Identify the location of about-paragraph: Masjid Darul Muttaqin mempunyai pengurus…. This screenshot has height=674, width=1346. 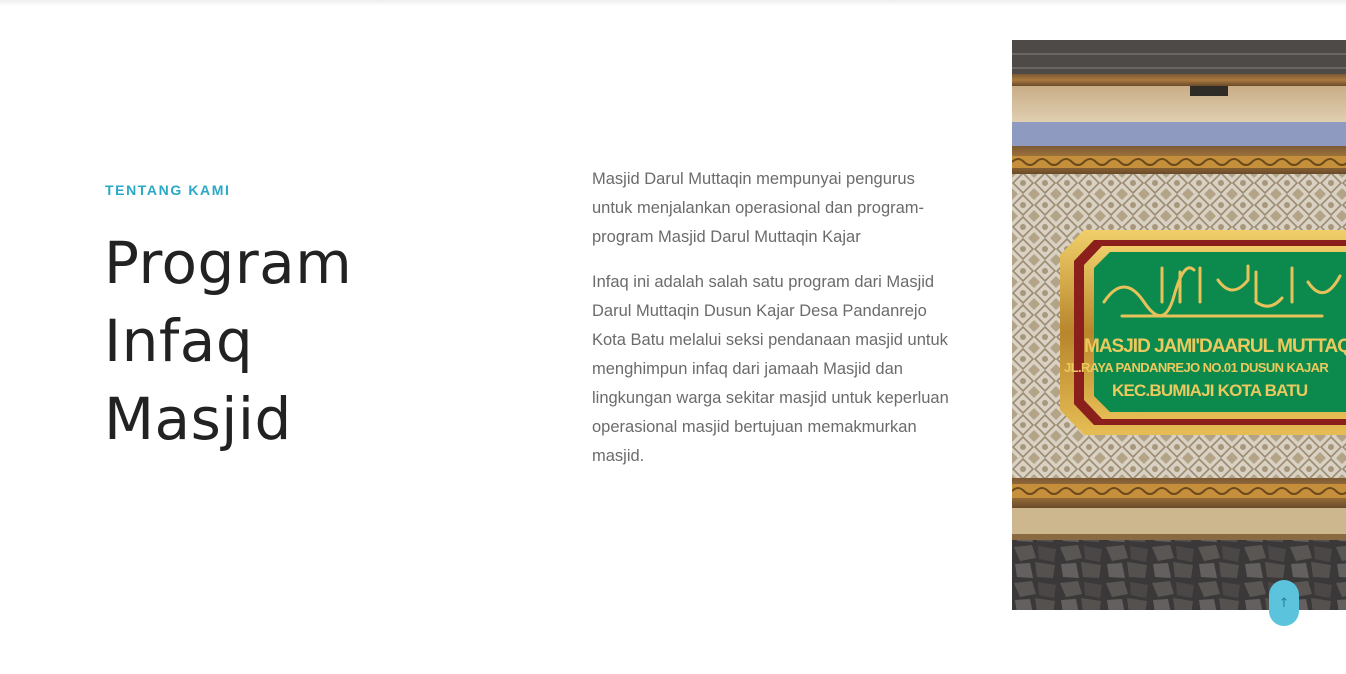
(758, 208).